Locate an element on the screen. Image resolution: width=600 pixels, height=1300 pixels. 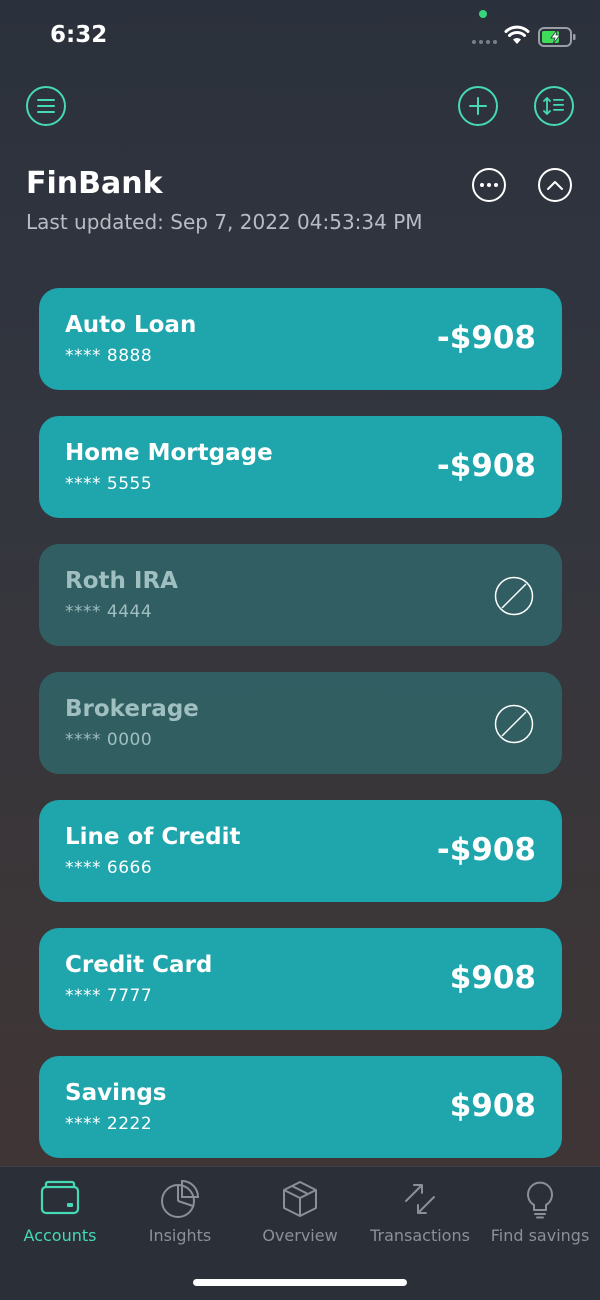
account-card-savings: Savings **** 2222 $908 is located at coordinates (300, 1107).